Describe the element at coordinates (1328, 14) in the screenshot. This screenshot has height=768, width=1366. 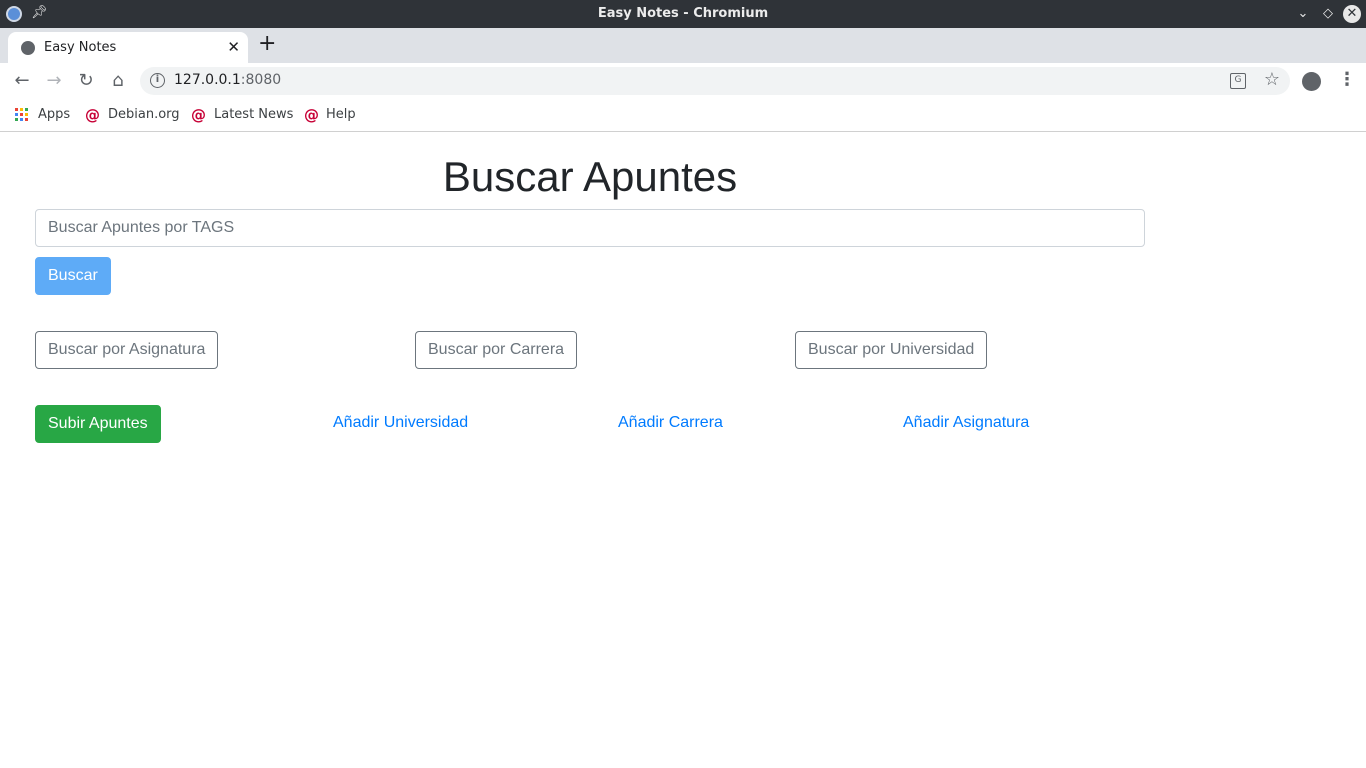
I see `maximize-icon: ◇` at that location.